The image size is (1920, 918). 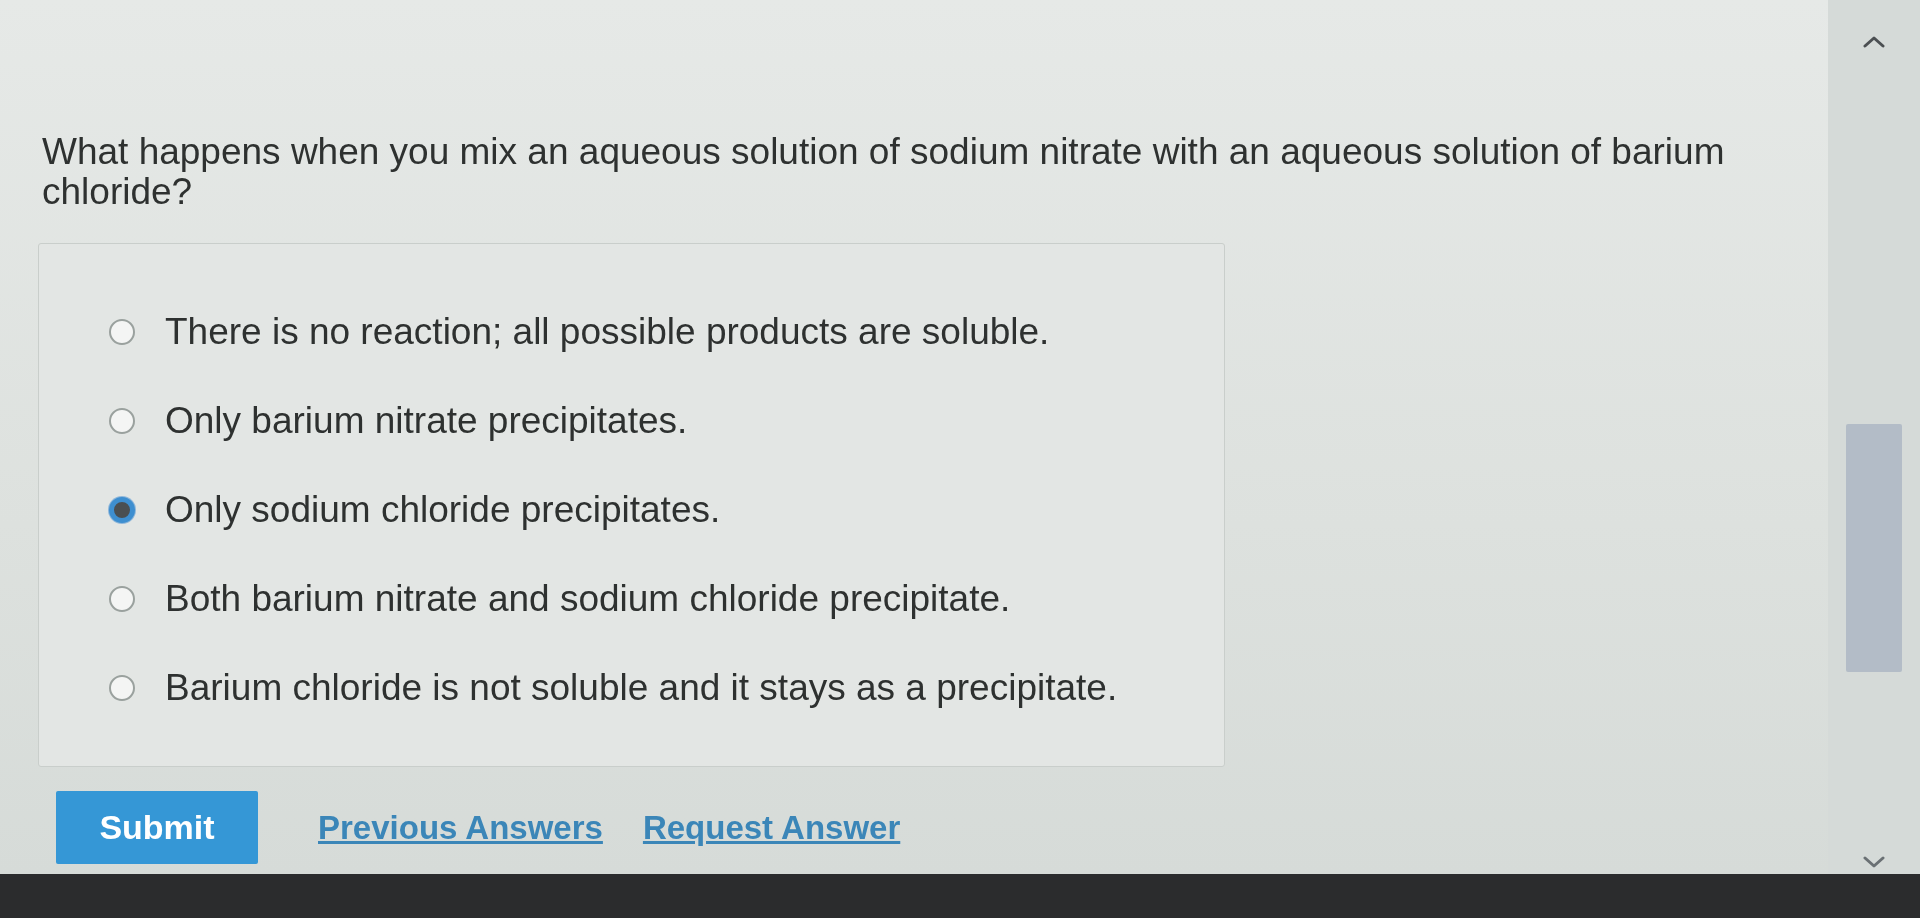 I want to click on scroll-thumb, so click(x=1874, y=548).